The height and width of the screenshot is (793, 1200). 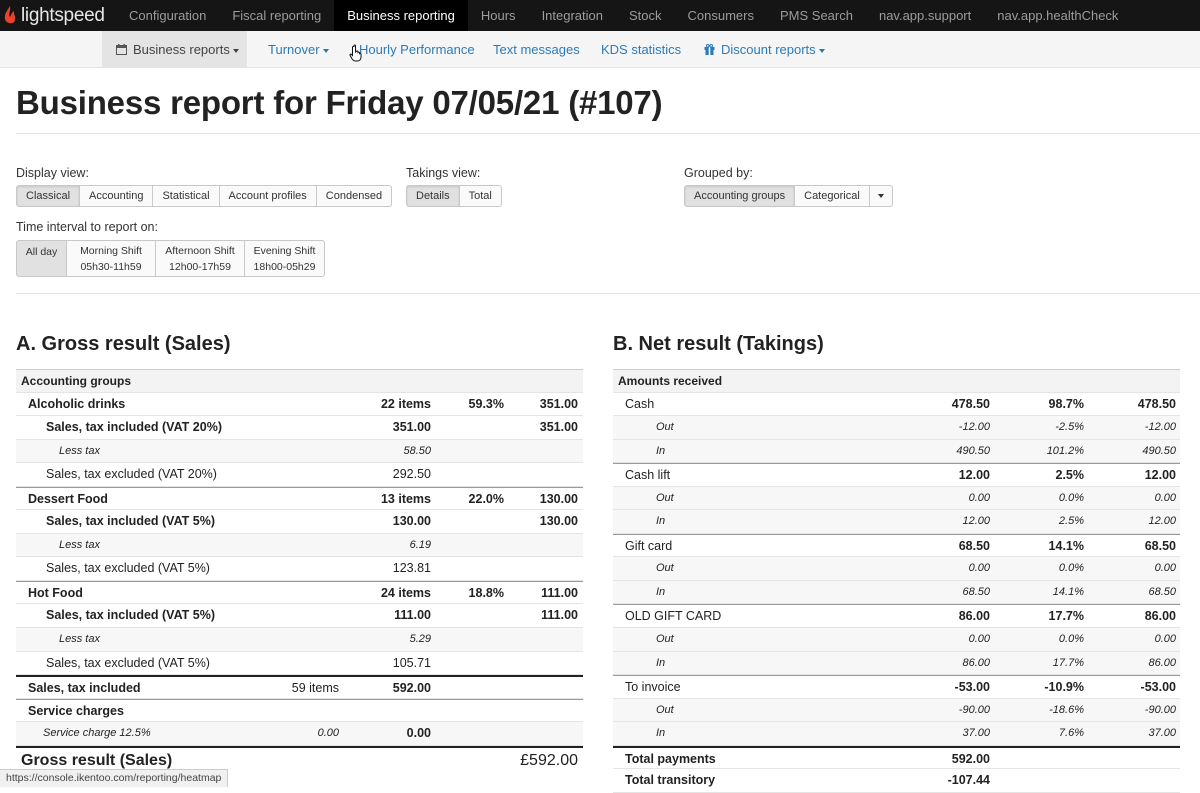 I want to click on row-label: Cash, so click(x=639, y=404).